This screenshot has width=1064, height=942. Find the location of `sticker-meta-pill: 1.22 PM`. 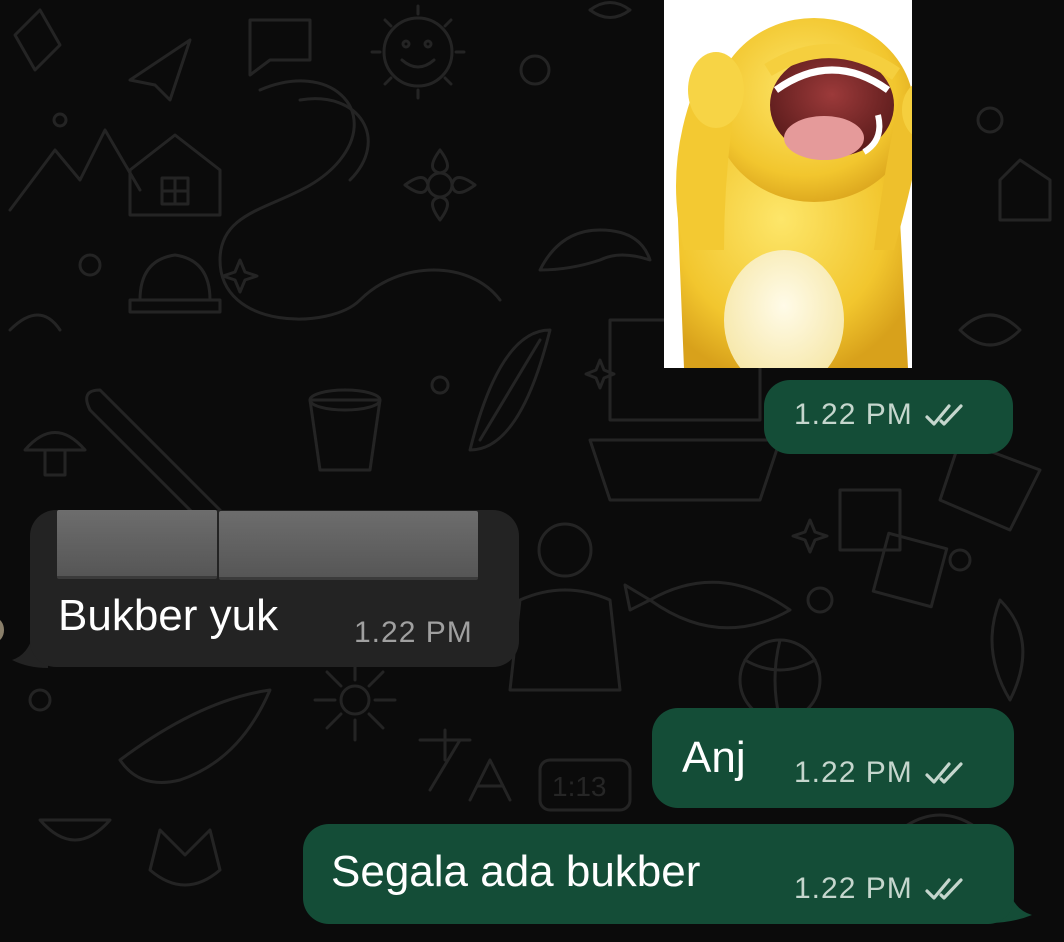

sticker-meta-pill: 1.22 PM is located at coordinates (888, 417).